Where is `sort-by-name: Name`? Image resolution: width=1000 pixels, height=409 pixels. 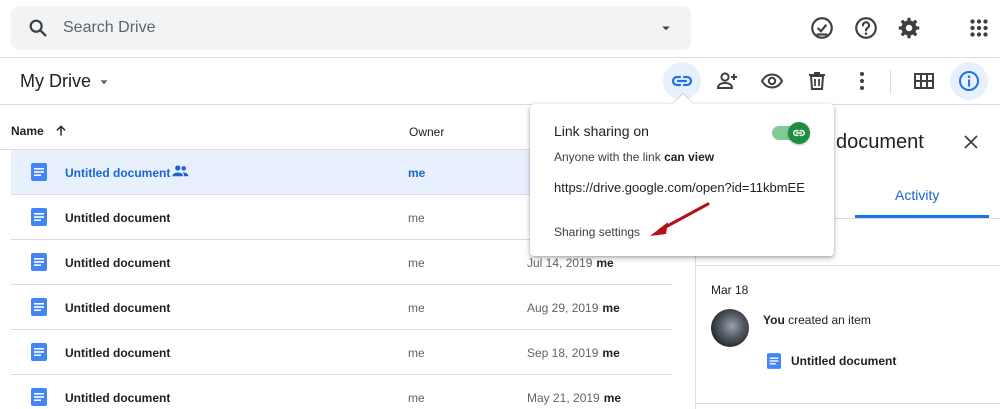
sort-by-name: Name is located at coordinates (39, 131).